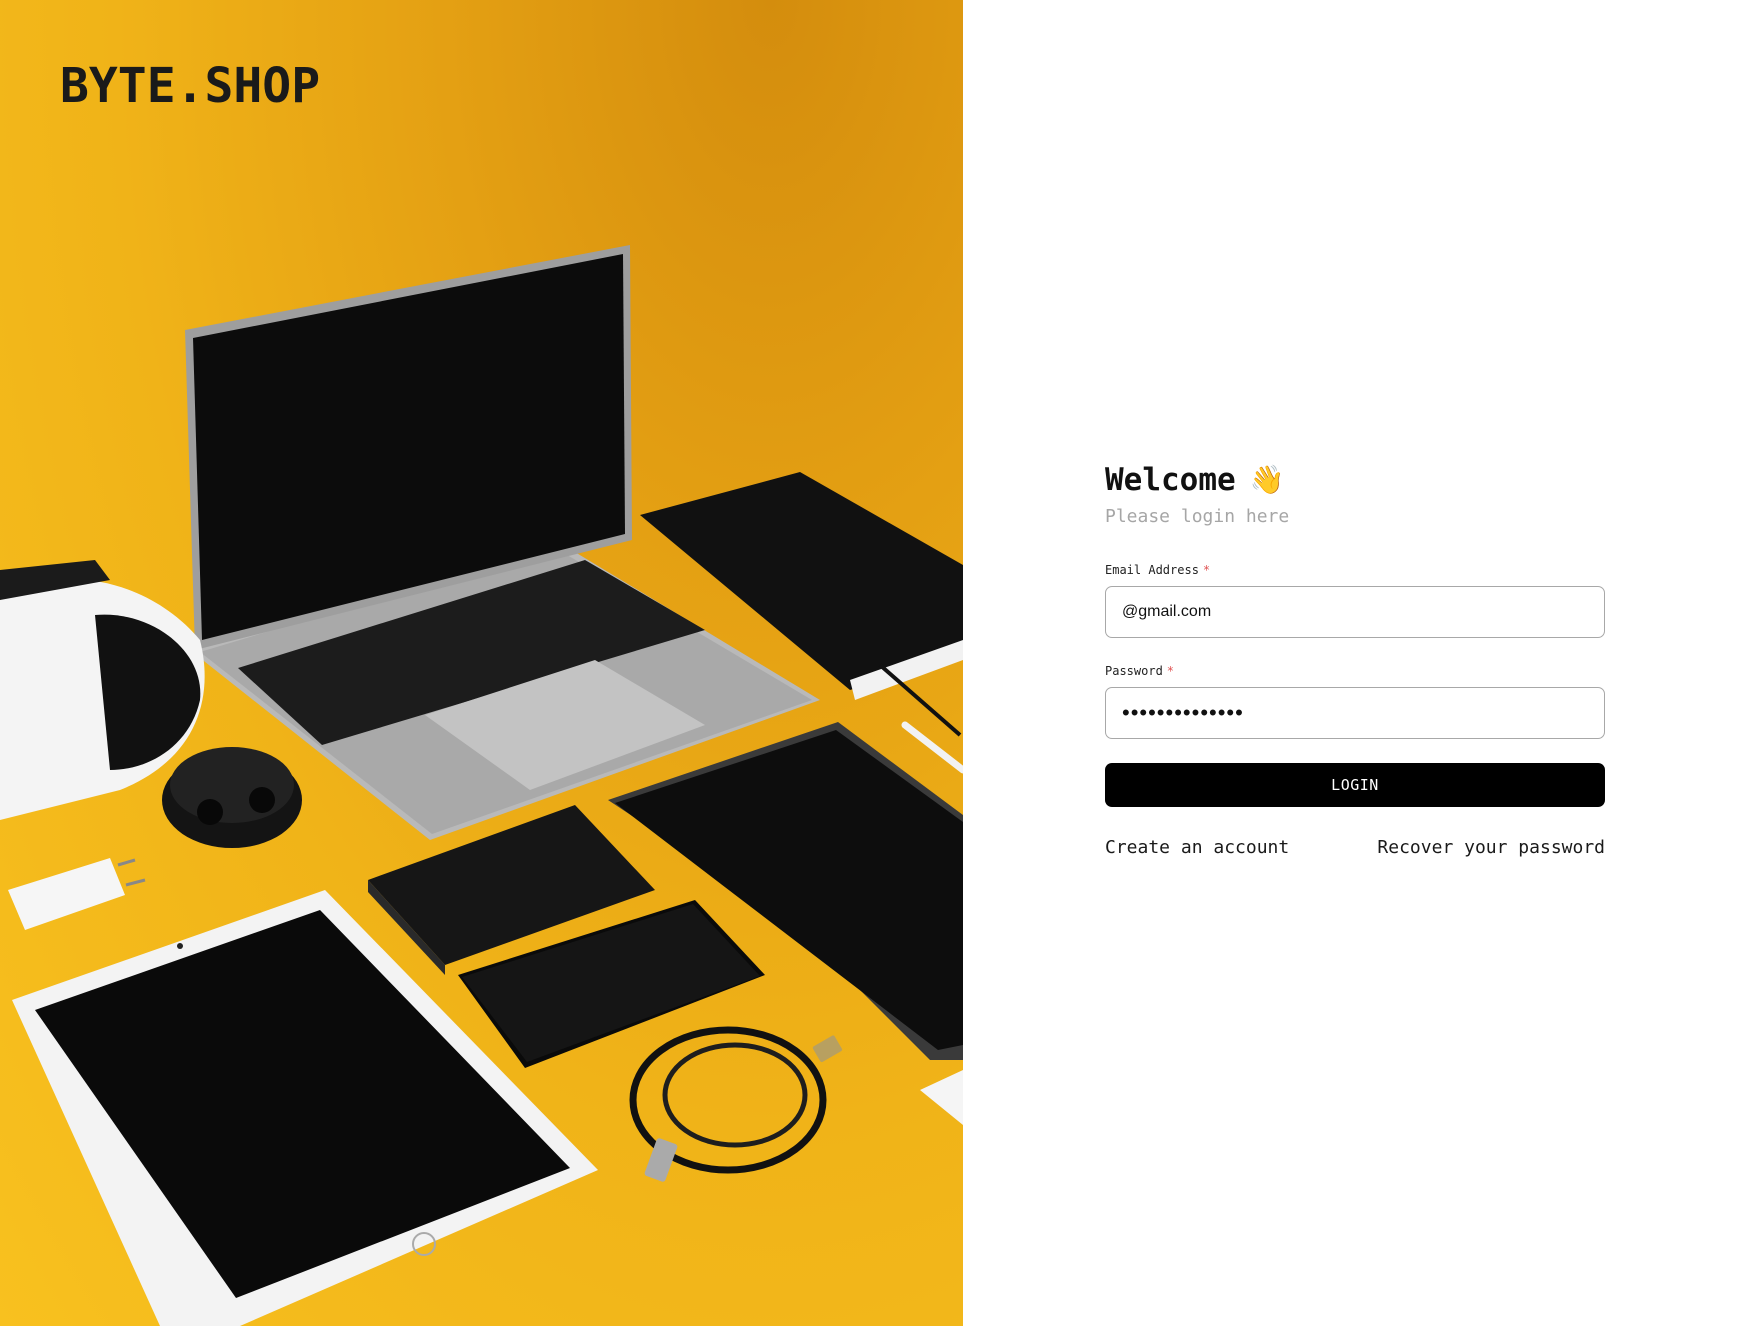 The width and height of the screenshot is (1749, 1326). I want to click on auth-links: Create an account Recover your password, so click(1355, 847).